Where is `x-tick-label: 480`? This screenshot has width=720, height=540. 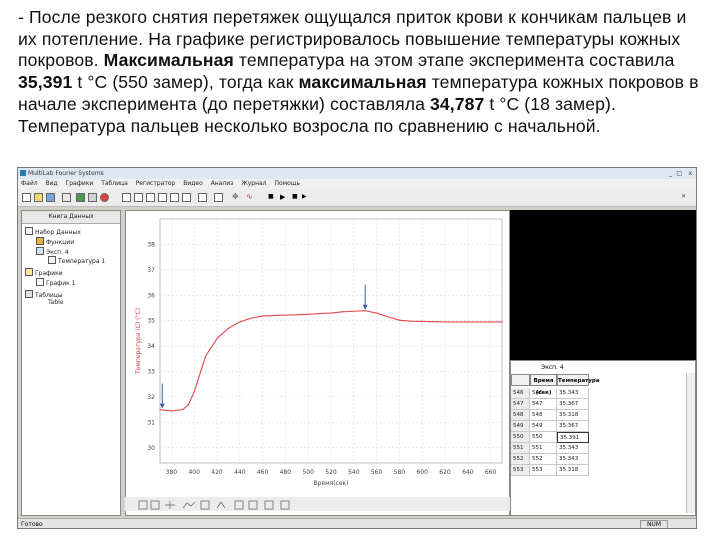
x-tick-label: 480 is located at coordinates (286, 472).